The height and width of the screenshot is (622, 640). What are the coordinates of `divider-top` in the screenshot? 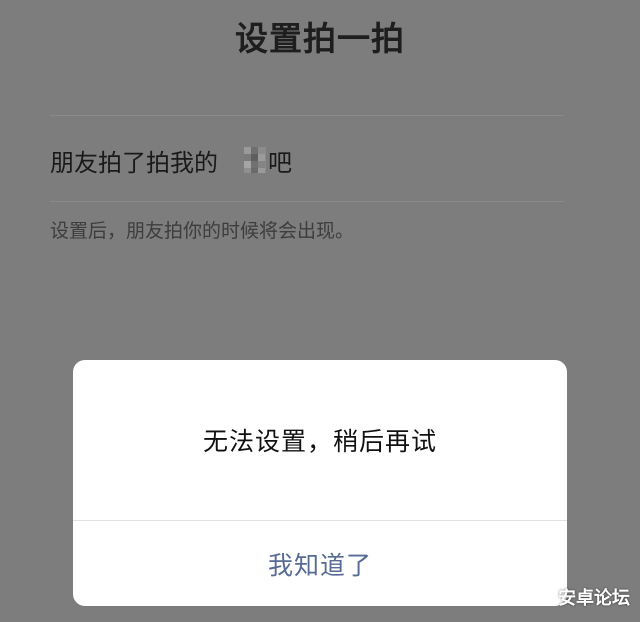 It's located at (307, 115).